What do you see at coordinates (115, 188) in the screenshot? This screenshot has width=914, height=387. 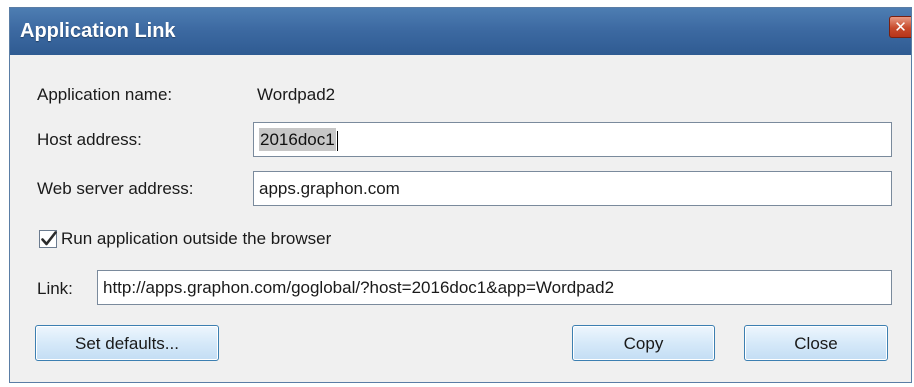 I see `web-server-address-label: Web server address:` at bounding box center [115, 188].